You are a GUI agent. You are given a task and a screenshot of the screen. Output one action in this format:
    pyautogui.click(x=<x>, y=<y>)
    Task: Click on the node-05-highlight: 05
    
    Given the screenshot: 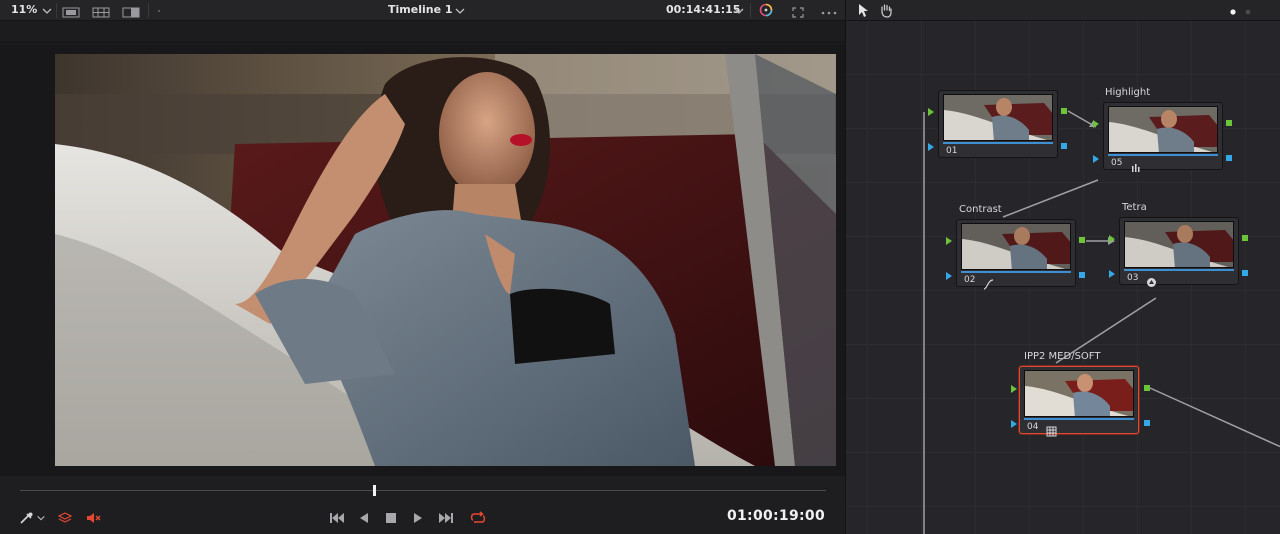 What is the action you would take?
    pyautogui.click(x=1163, y=137)
    